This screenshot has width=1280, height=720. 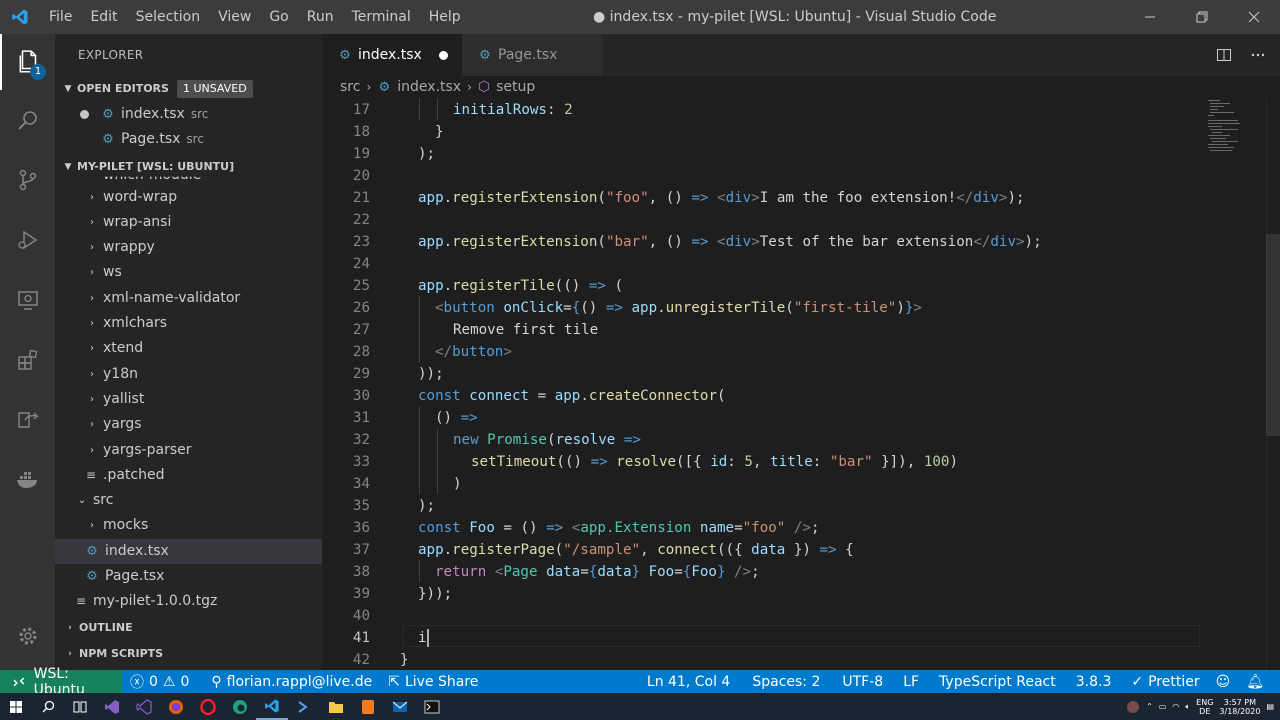 I want to click on user-avatar-icon, so click(x=1133, y=707).